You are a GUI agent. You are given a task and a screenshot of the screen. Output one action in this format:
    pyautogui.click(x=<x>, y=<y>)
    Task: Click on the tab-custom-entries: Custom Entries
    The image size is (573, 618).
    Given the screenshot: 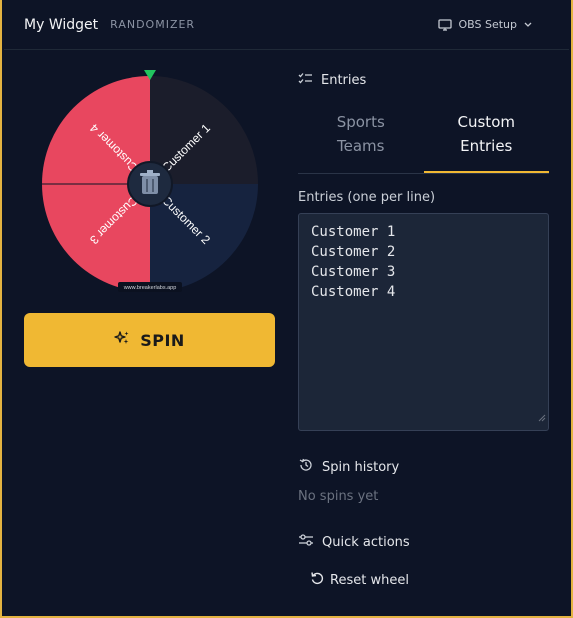 What is the action you would take?
    pyautogui.click(x=486, y=141)
    